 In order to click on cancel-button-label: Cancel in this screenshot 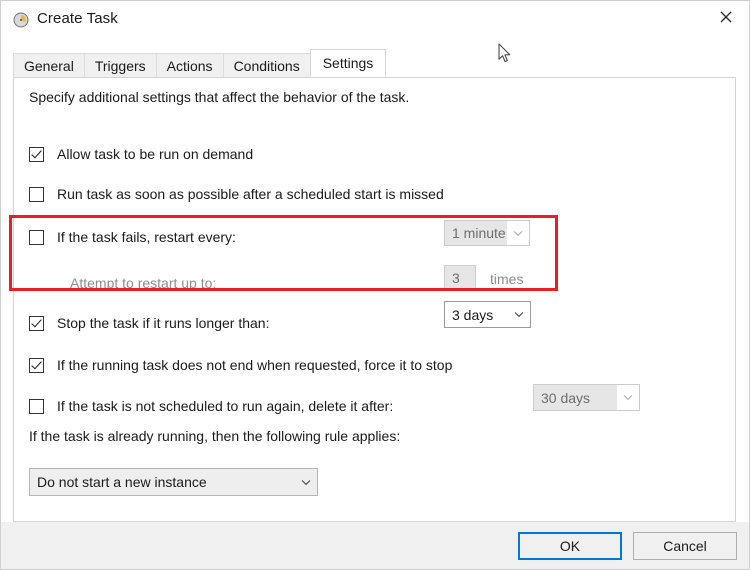, I will do `click(685, 546)`.